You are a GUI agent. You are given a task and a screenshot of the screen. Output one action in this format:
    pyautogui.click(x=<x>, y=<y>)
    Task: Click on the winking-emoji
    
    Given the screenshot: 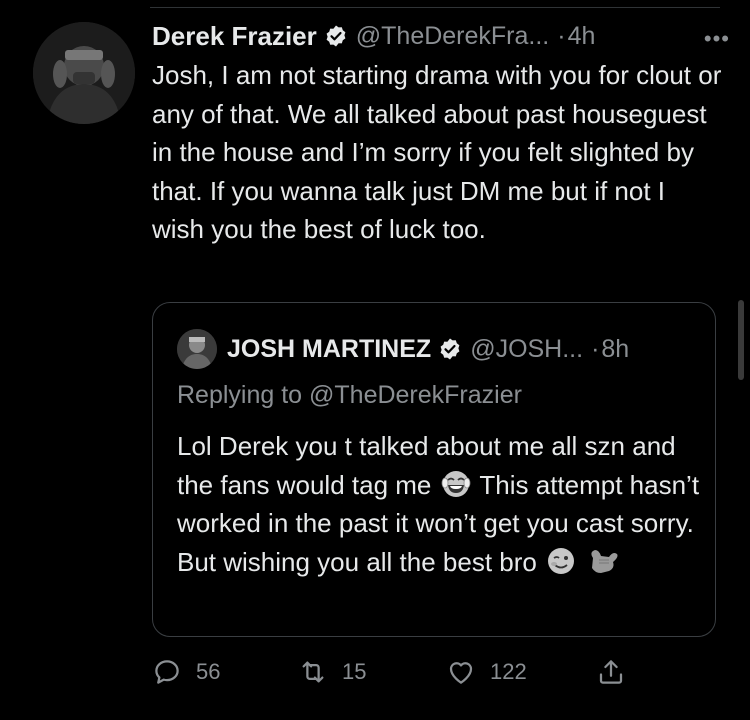 What is the action you would take?
    pyautogui.click(x=561, y=561)
    